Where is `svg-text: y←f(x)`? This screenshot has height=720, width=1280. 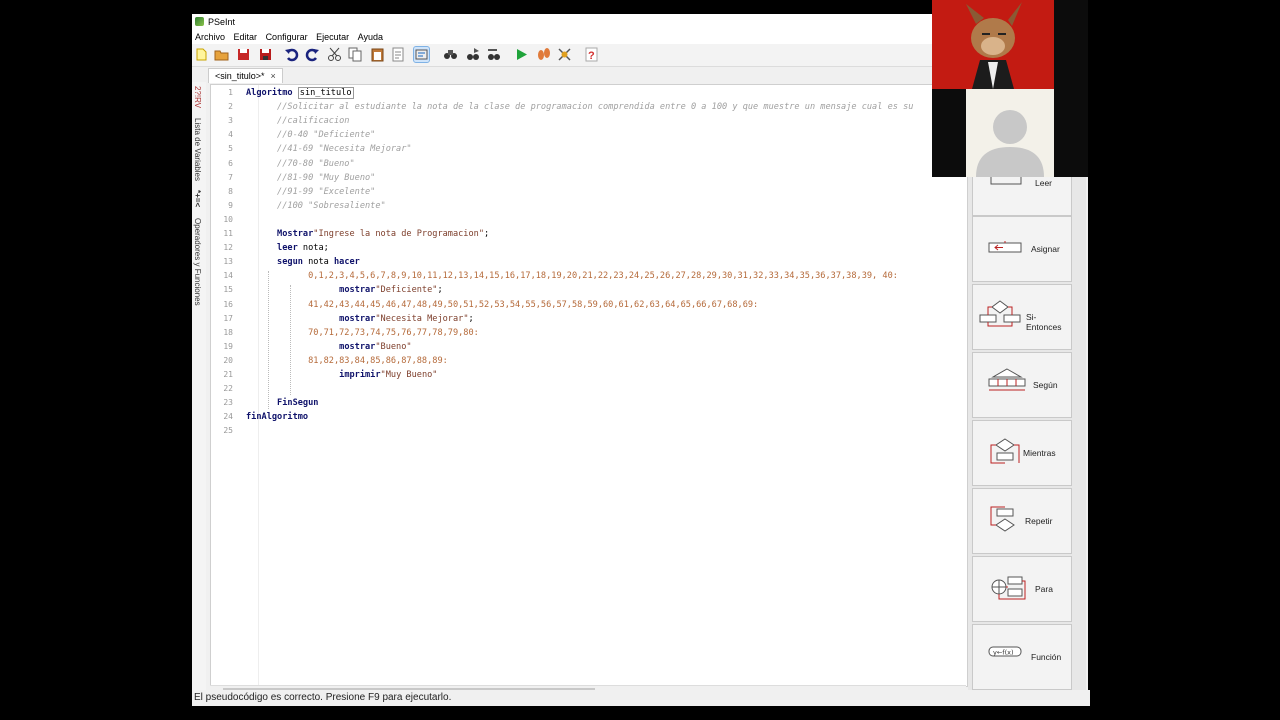 svg-text: y←f(x) is located at coordinates (1003, 653).